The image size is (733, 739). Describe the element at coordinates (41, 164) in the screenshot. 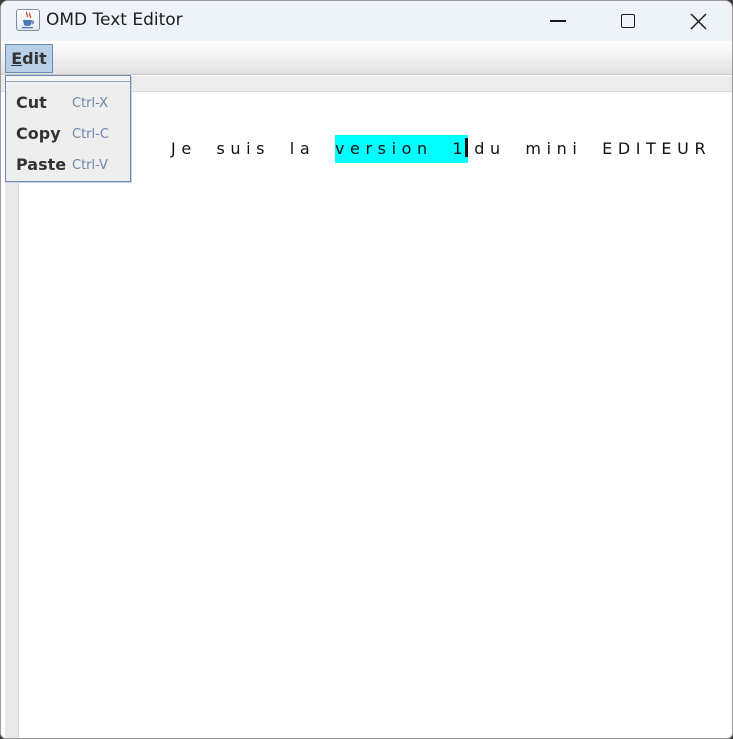

I see `menu-item-paste-label: Paste` at that location.